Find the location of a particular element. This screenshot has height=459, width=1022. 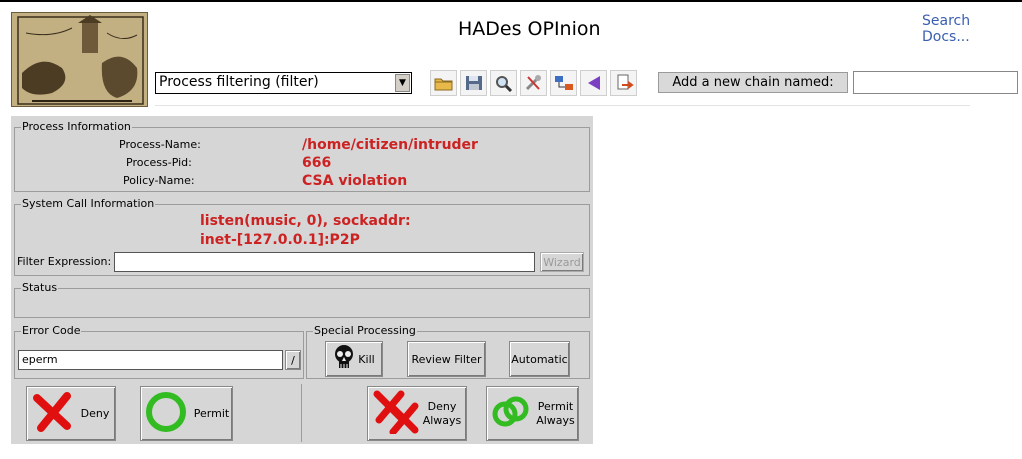

import-icon is located at coordinates (623, 83).